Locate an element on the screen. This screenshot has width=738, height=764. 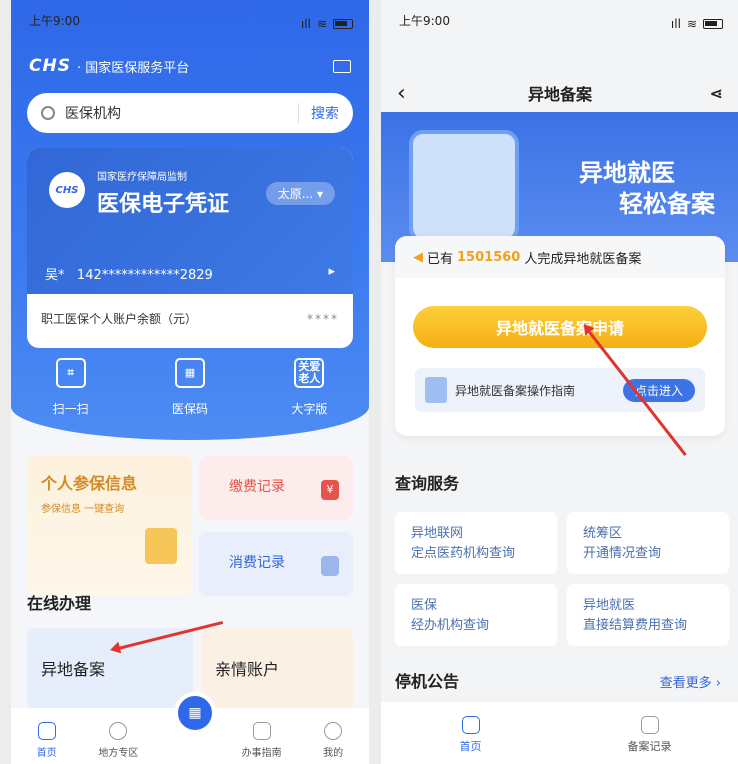
edit-document-icon is located at coordinates (649, 725).